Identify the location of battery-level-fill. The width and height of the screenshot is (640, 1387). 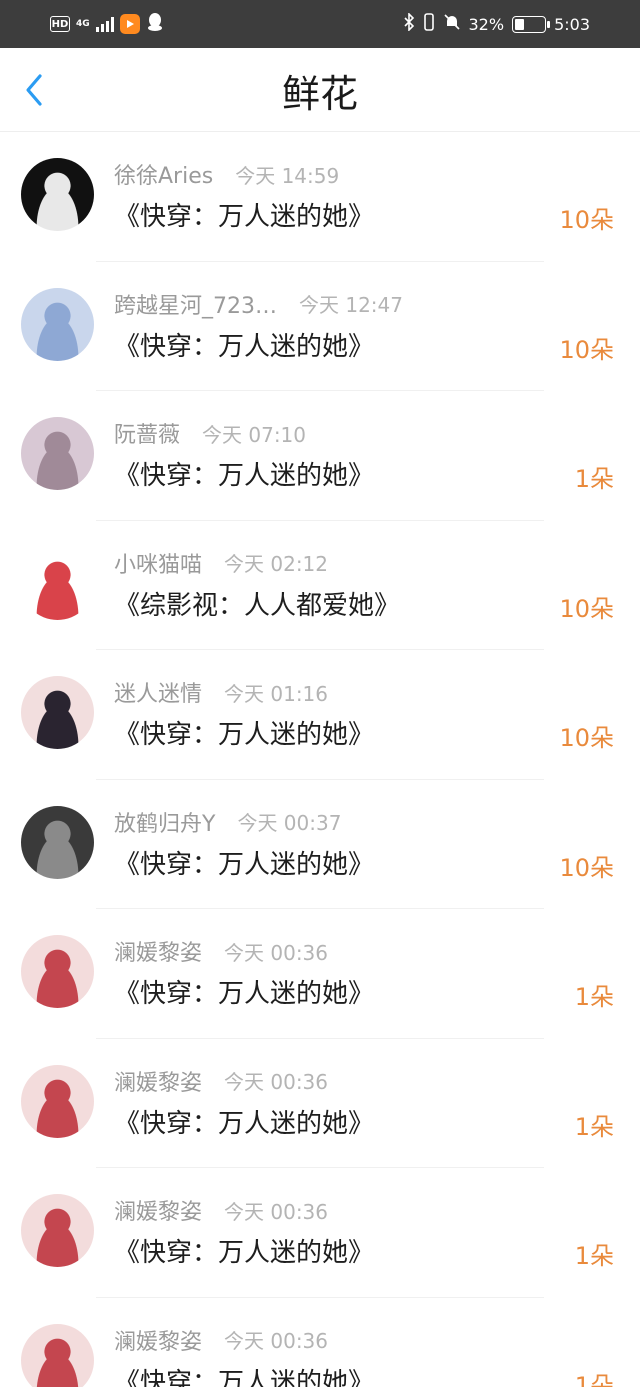
(520, 24).